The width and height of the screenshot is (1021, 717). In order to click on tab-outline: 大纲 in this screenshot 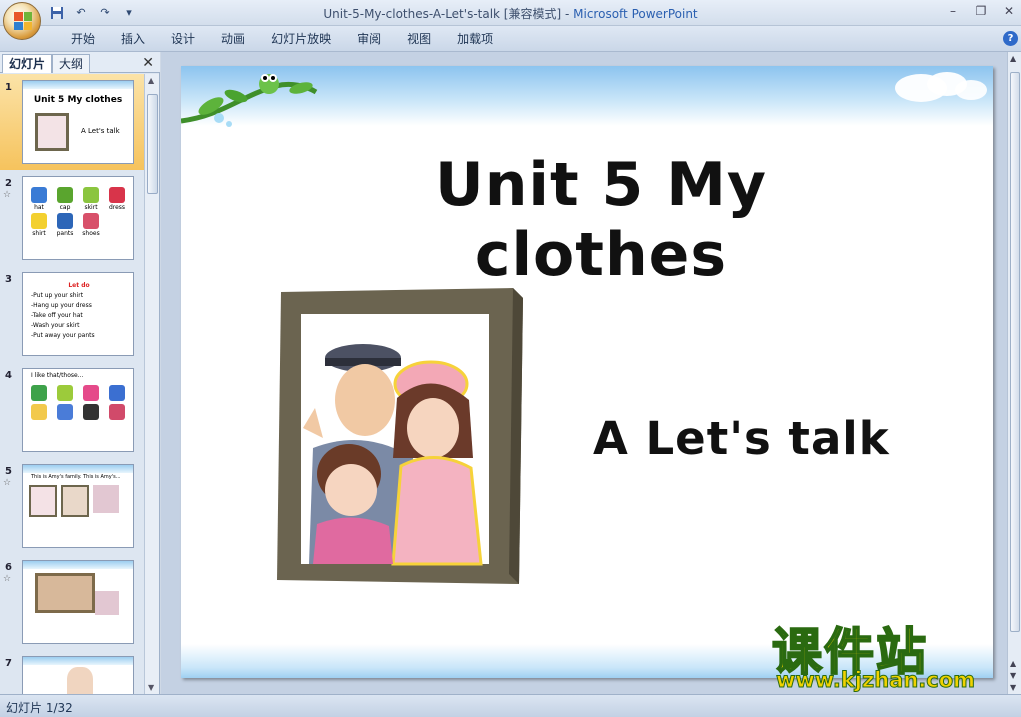, I will do `click(71, 63)`.